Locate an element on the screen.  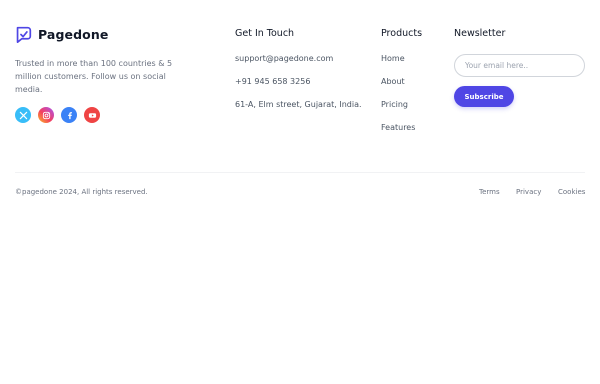
products-link-about: About is located at coordinates (393, 81).